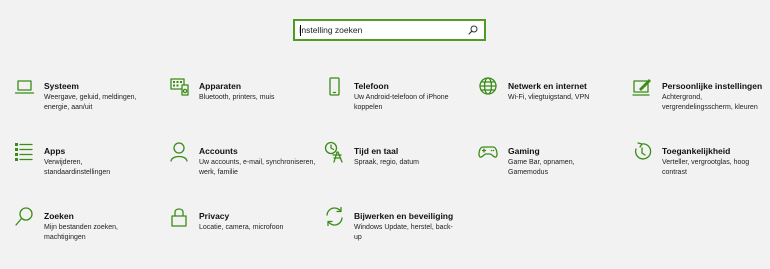 Image resolution: width=770 pixels, height=269 pixels. I want to click on tile-apps: Apps Verwijderen, standaardinstellingen, so click(89, 159).